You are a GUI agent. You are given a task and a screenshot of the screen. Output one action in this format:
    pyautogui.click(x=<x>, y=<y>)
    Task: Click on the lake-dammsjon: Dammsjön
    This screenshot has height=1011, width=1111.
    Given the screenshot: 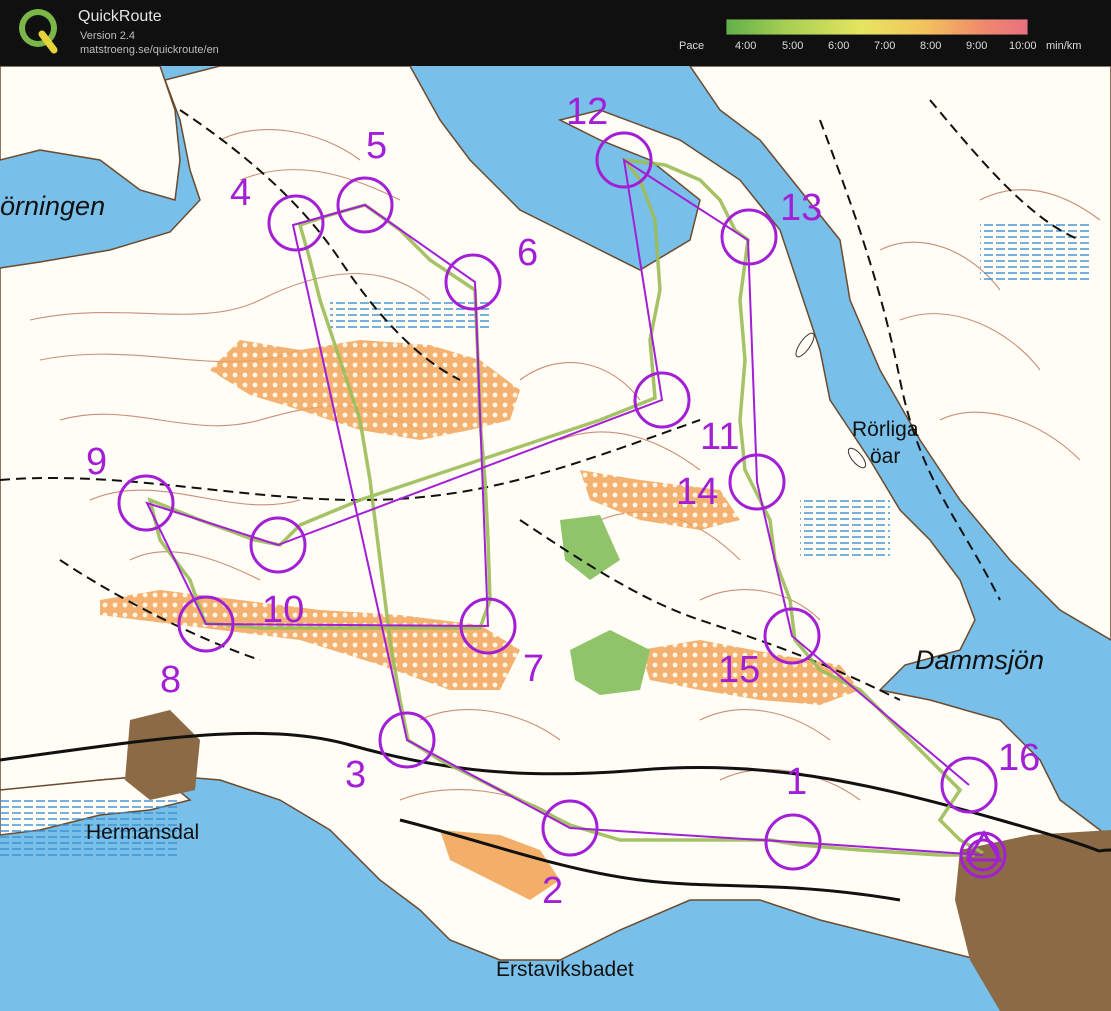 What is the action you would take?
    pyautogui.click(x=979, y=660)
    